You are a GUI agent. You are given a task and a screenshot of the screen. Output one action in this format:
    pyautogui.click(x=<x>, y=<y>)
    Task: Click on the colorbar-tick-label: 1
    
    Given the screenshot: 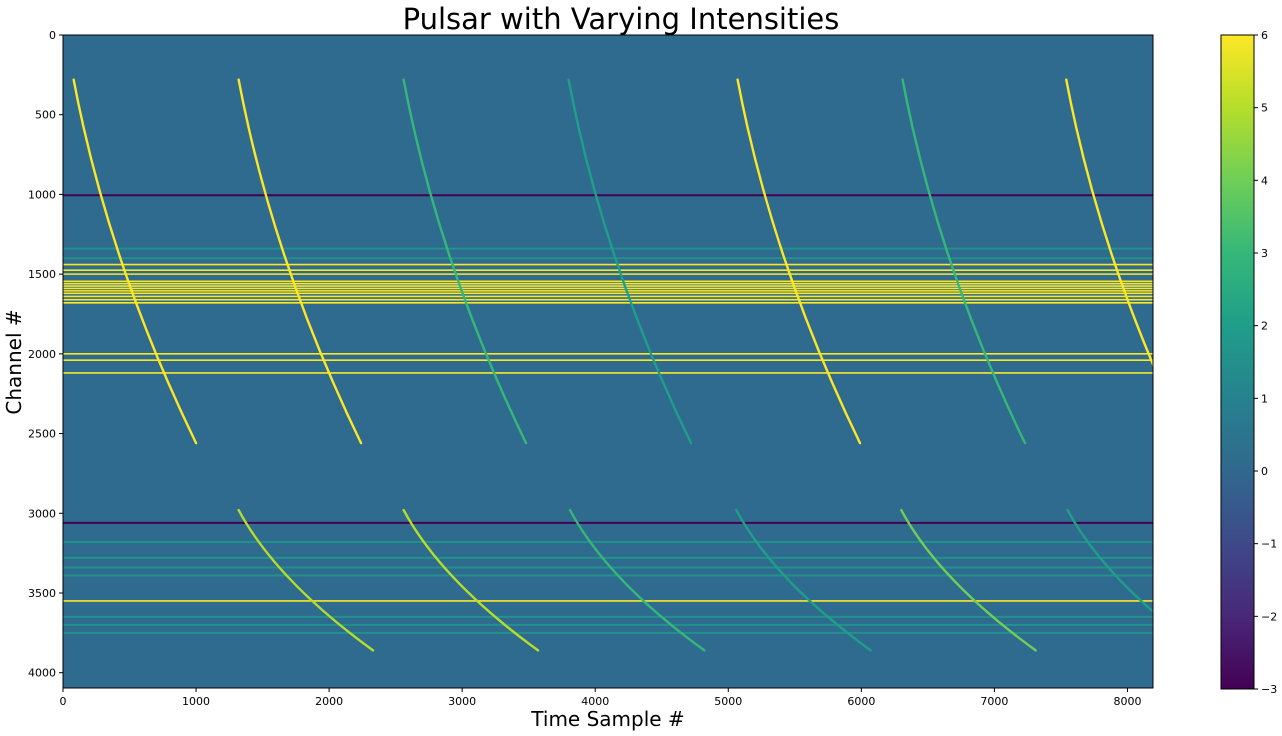 What is the action you would take?
    pyautogui.click(x=1264, y=398)
    